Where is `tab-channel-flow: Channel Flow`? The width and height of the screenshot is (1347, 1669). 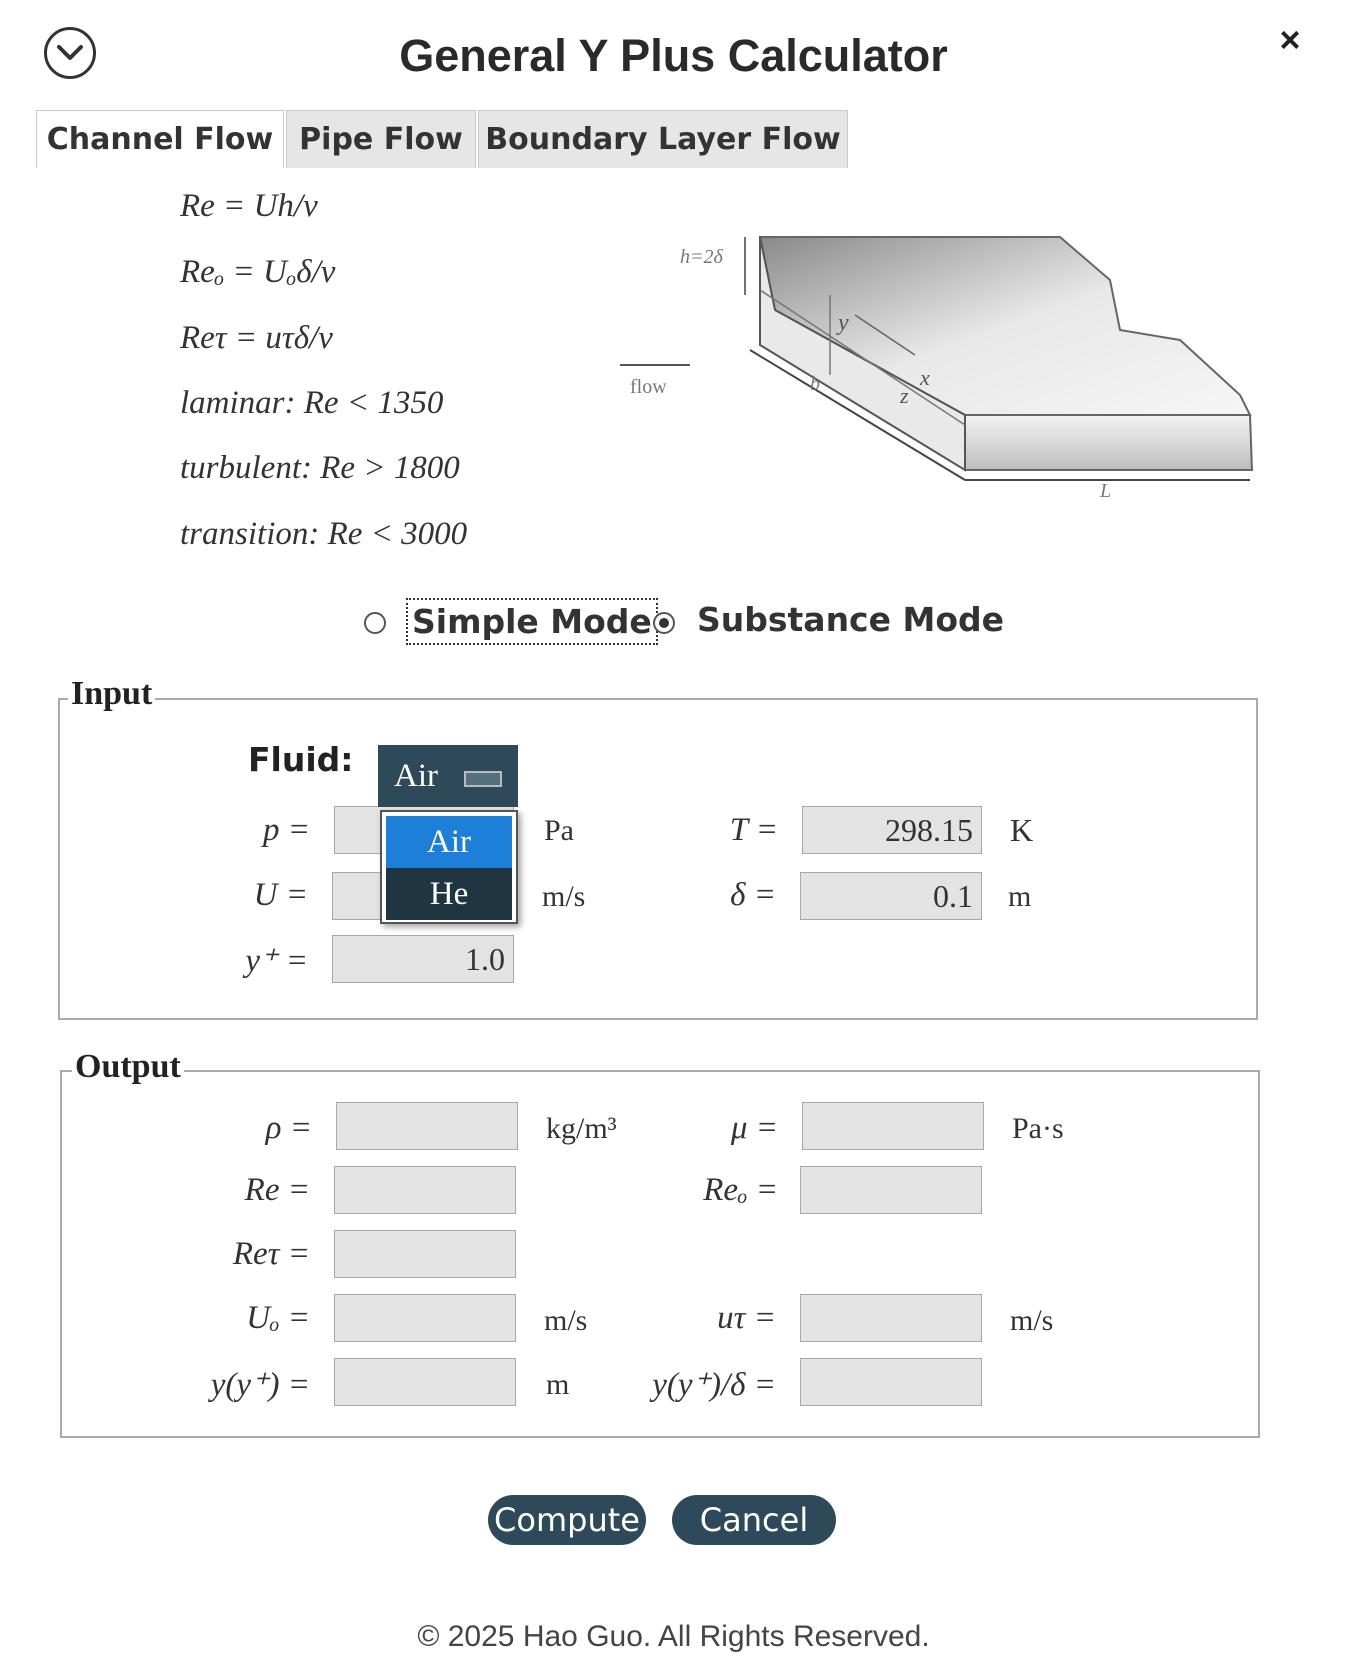 tab-channel-flow: Channel Flow is located at coordinates (160, 139).